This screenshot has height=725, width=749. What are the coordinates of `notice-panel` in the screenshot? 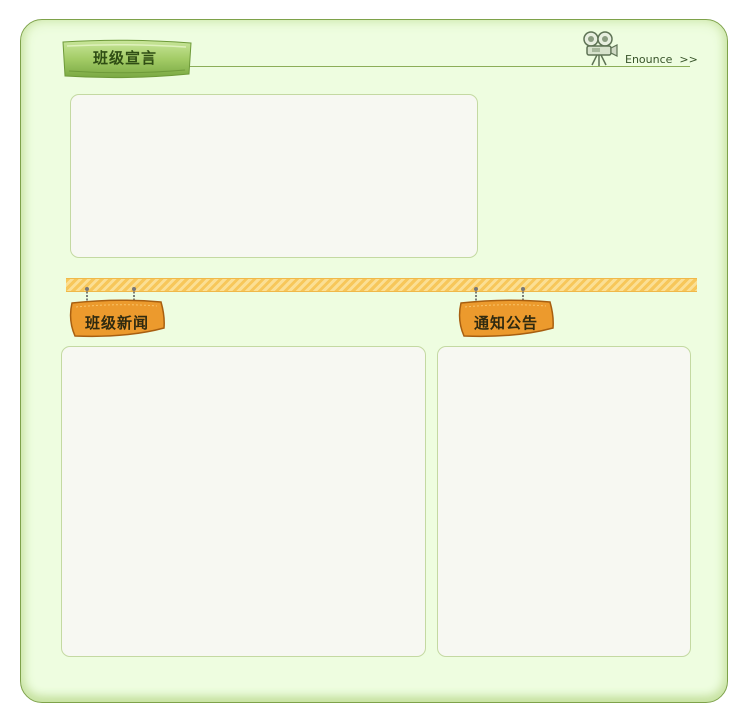 It's located at (564, 501).